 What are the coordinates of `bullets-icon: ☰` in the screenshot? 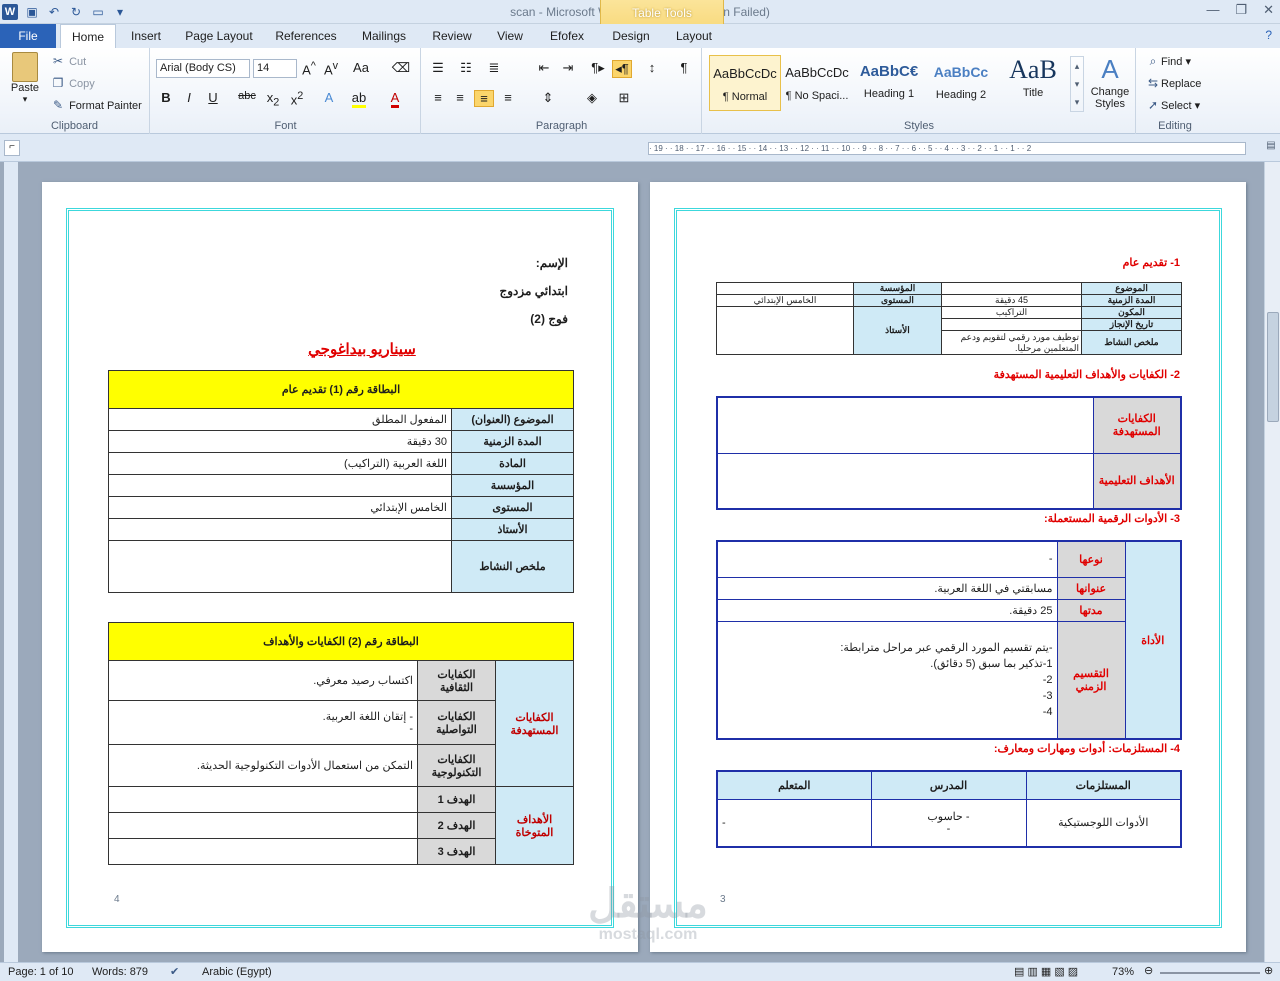 It's located at (438, 68).